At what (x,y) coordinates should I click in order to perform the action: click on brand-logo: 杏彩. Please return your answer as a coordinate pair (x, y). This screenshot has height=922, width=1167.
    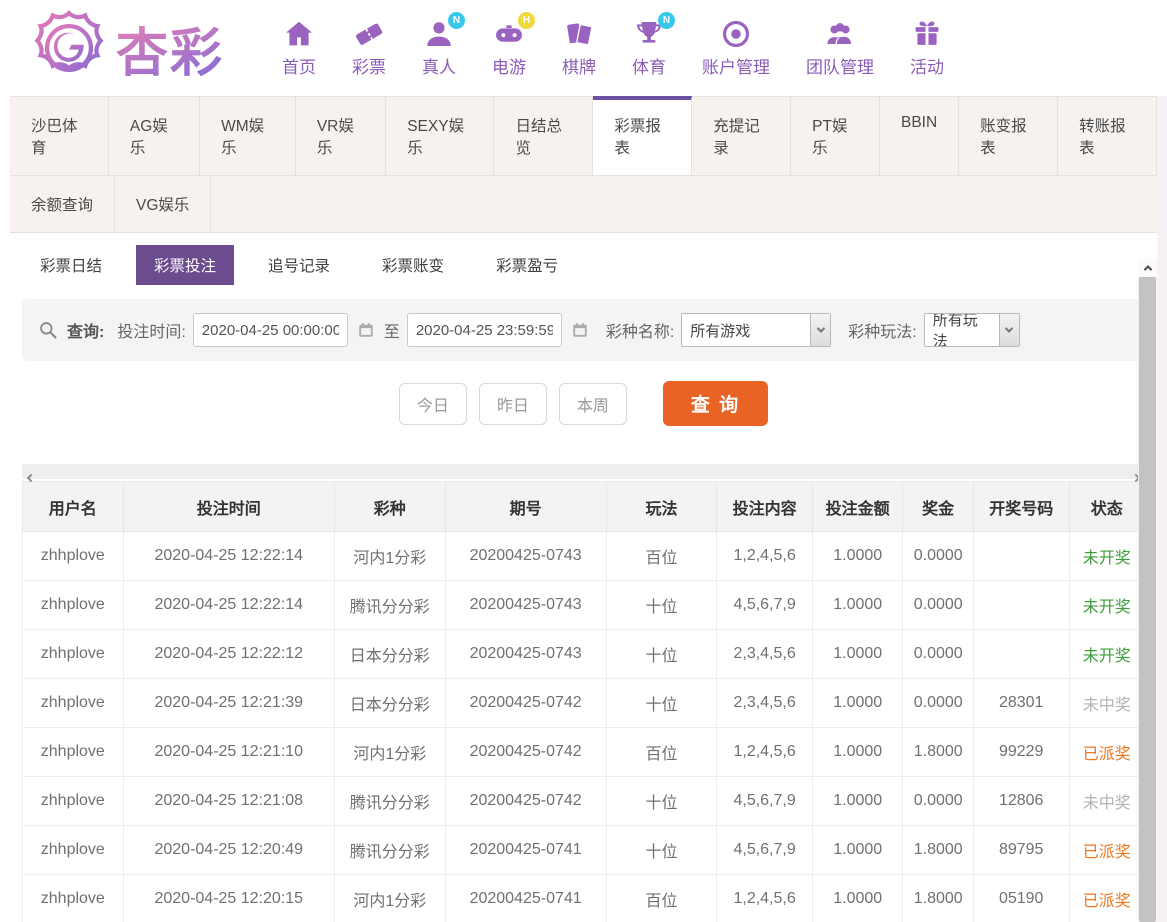
    Looking at the image, I should click on (127, 48).